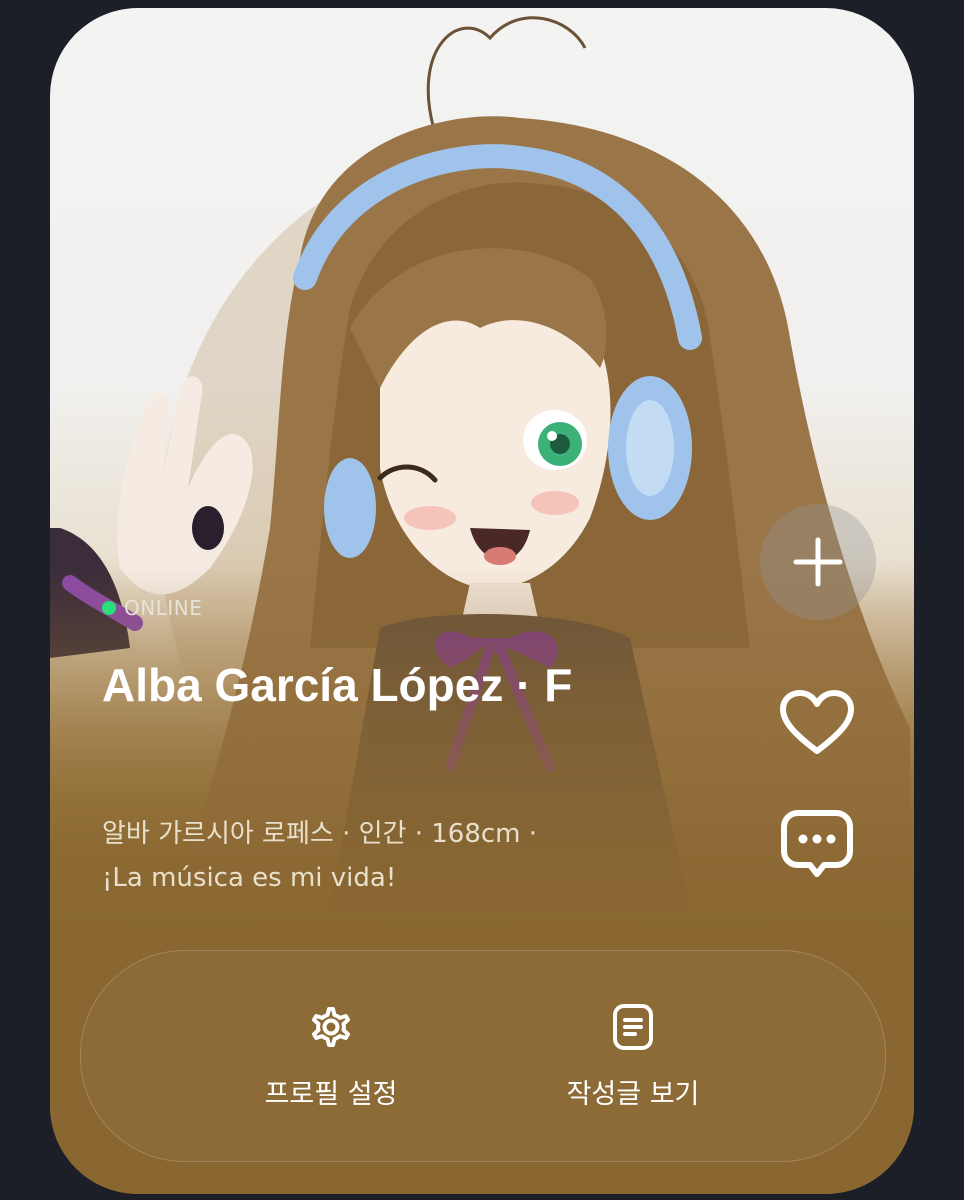  Describe the element at coordinates (163, 608) in the screenshot. I see `status-label: ONLINE` at that location.